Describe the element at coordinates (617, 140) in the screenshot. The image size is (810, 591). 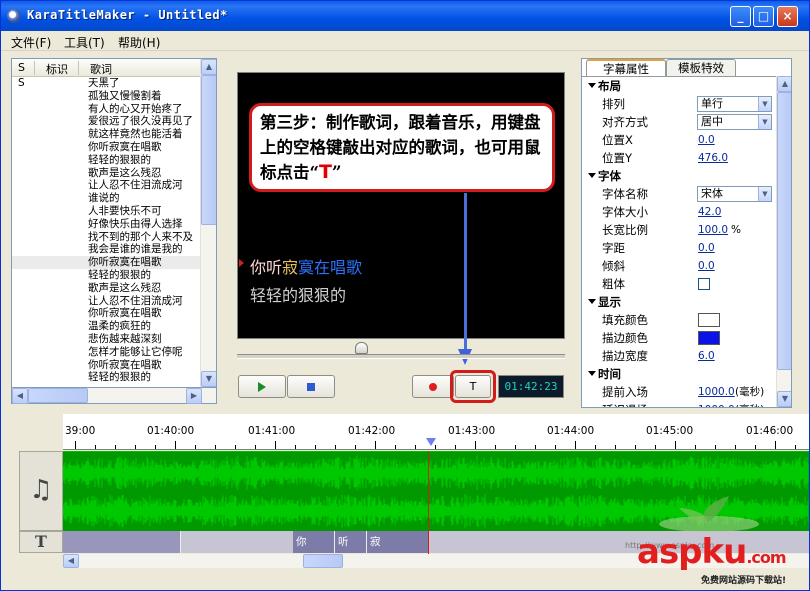
I see `property-label: 位置X` at that location.